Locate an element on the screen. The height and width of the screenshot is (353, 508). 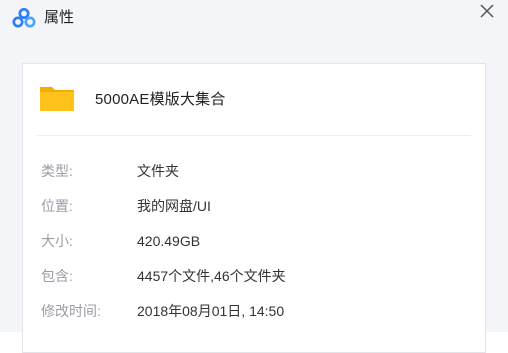
property-label: 位置: is located at coordinates (57, 206).